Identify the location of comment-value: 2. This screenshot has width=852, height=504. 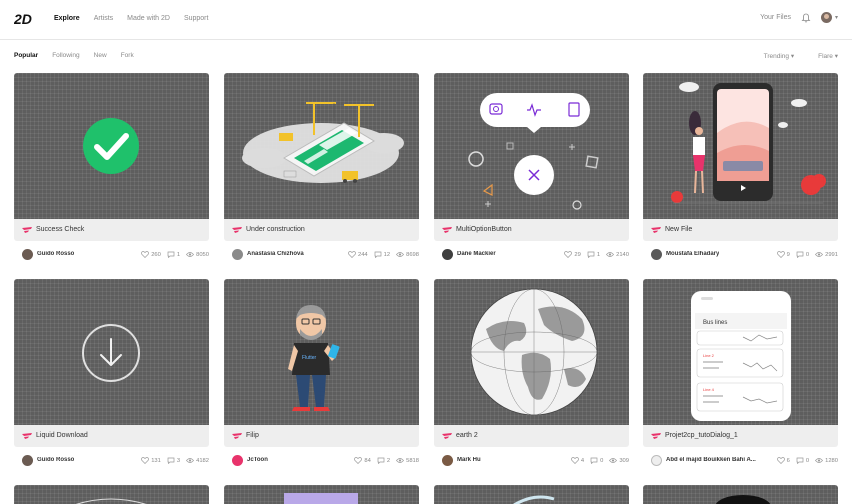
(388, 460).